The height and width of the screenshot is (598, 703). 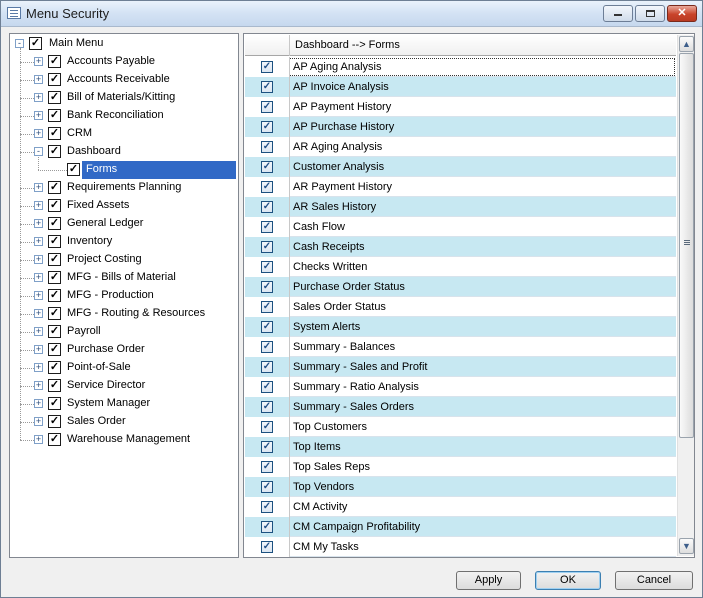 I want to click on tree-item-purchase-order: + ✓ Purchase Order, so click(x=124, y=350).